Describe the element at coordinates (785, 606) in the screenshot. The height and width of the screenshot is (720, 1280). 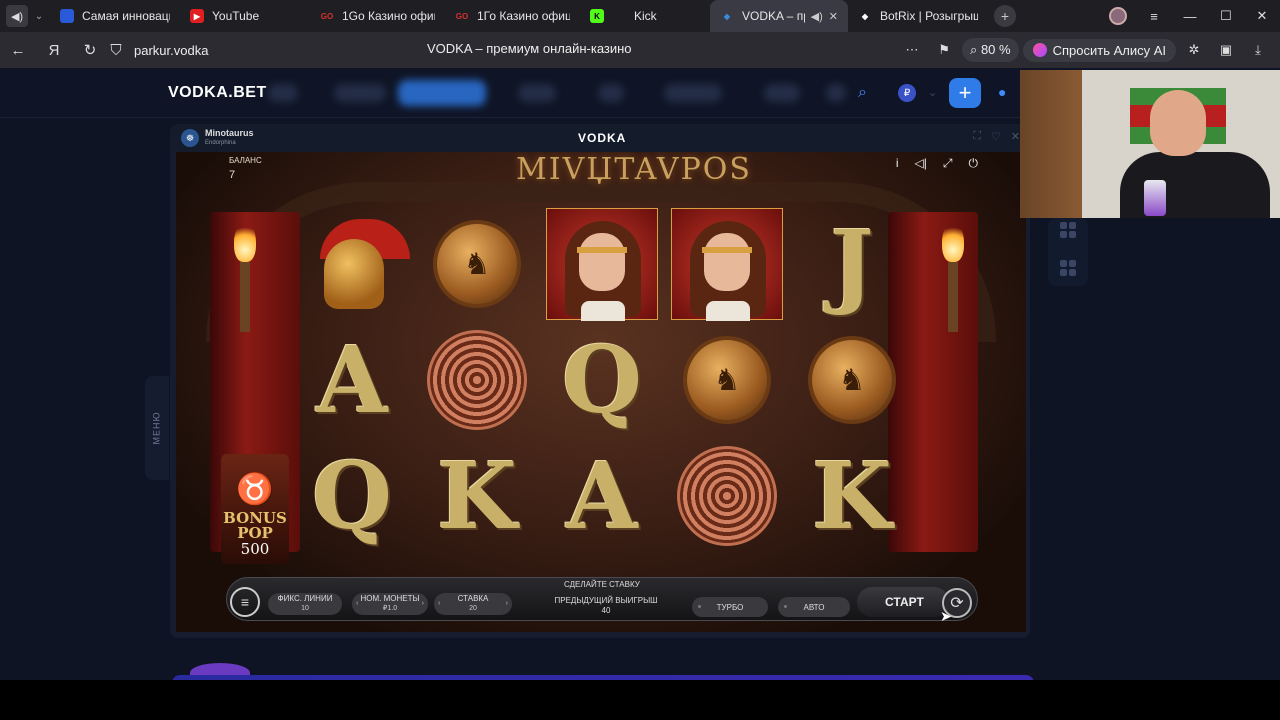
I see `auto-indicator-icon` at that location.